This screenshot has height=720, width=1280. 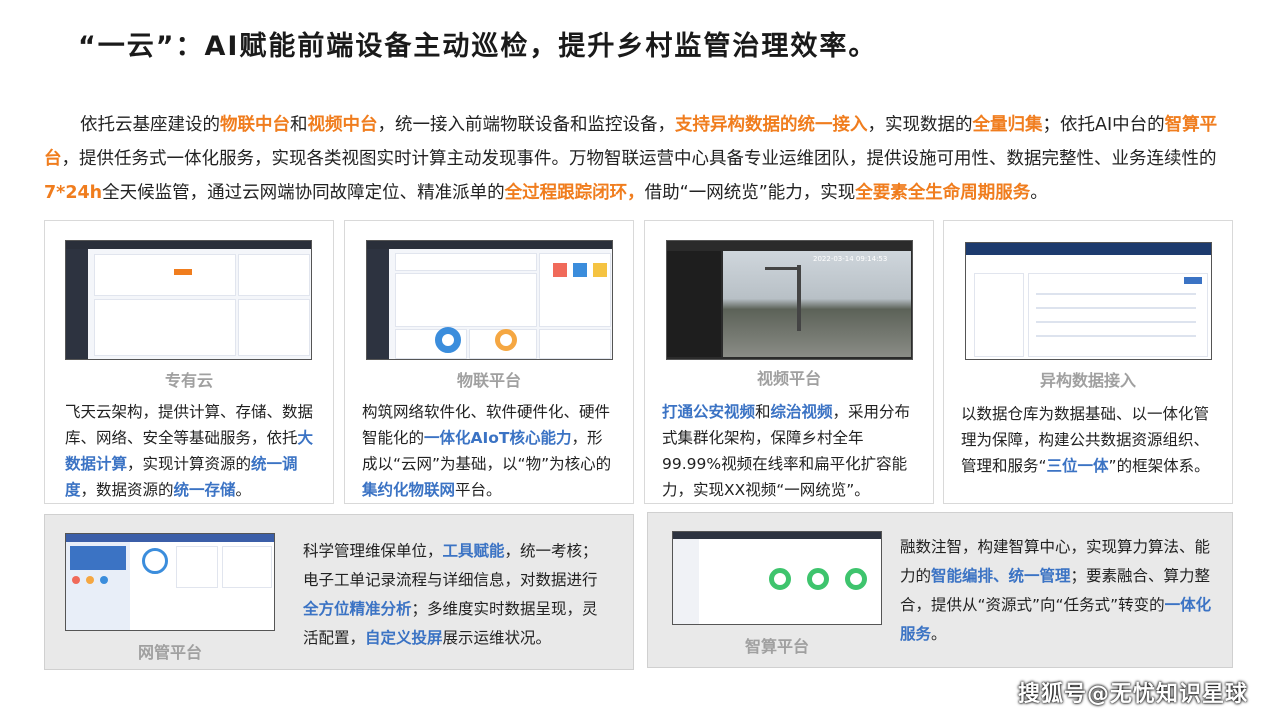 I want to click on highlight-text: 视频中台, so click(x=342, y=125).